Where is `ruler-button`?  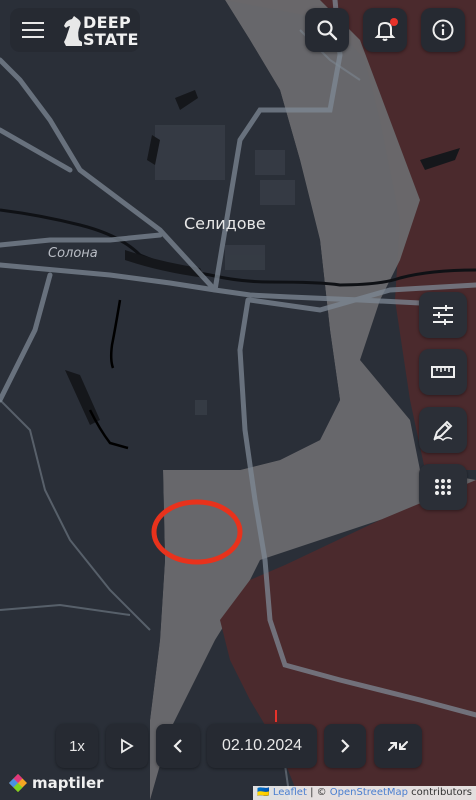
ruler-button is located at coordinates (443, 372).